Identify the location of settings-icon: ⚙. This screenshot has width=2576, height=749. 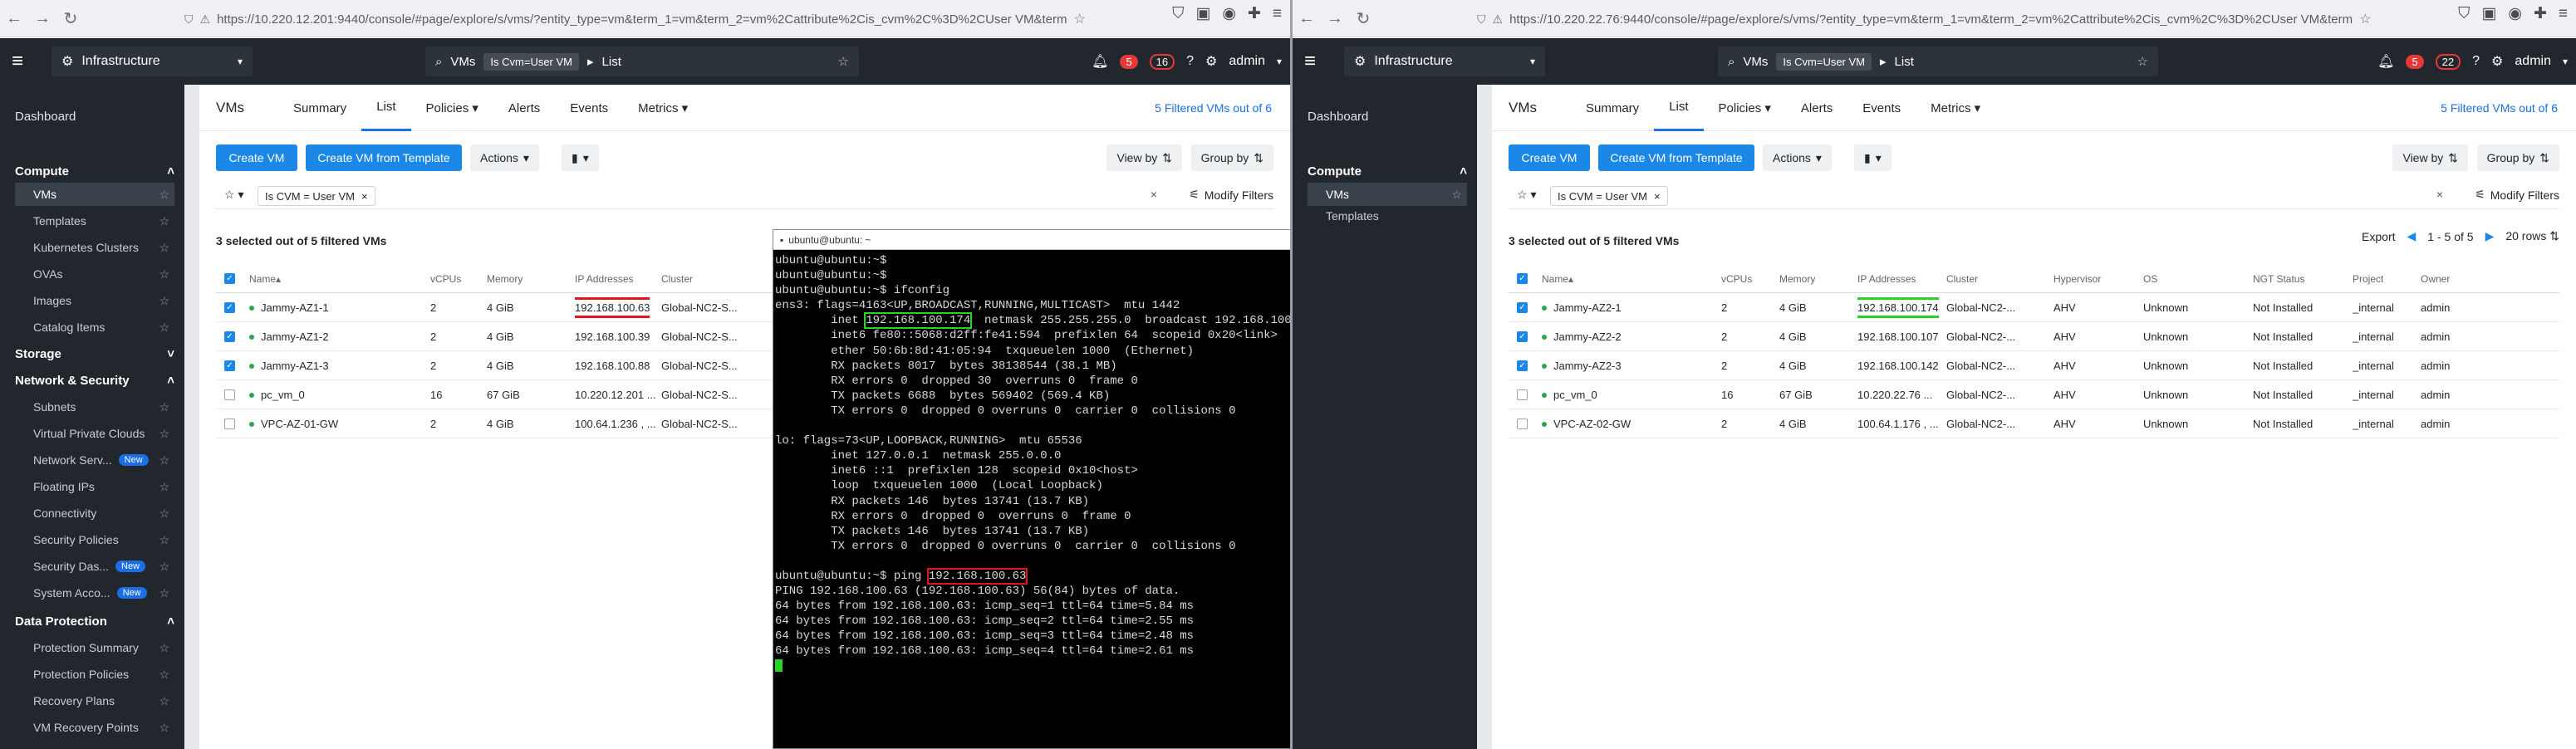
(2497, 61).